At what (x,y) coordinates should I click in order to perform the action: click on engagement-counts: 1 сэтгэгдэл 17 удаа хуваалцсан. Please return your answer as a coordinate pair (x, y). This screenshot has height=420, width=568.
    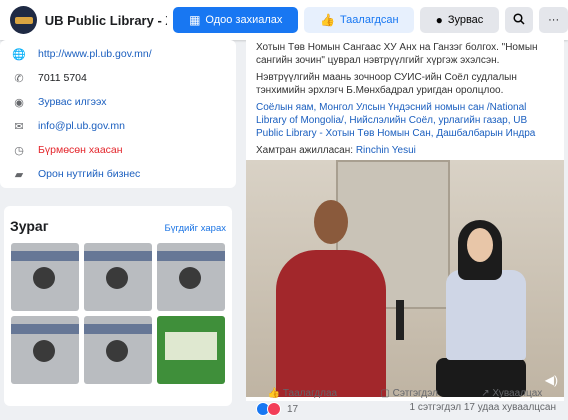
    Looking at the image, I should click on (483, 407).